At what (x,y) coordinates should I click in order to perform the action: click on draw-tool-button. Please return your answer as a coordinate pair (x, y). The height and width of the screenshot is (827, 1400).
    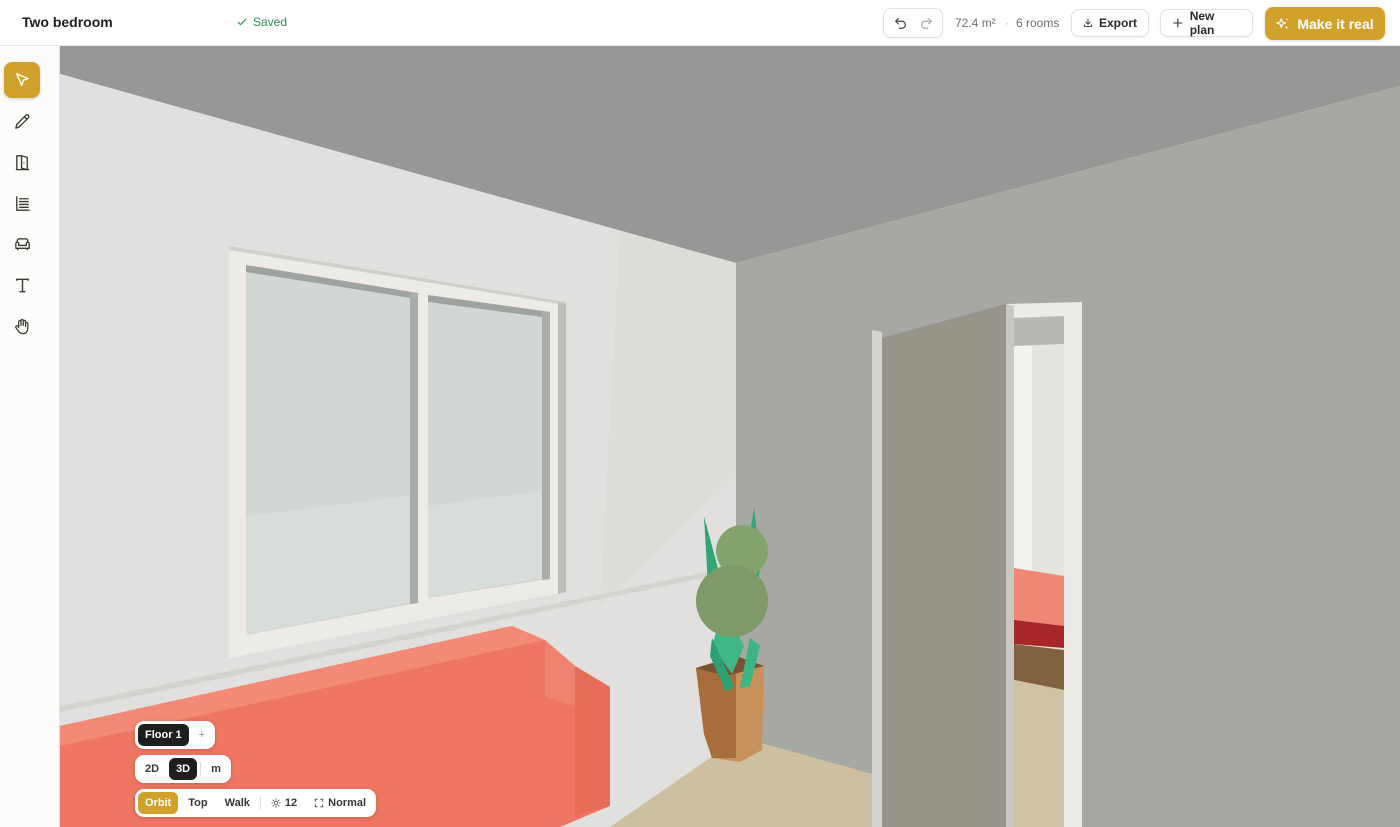
    Looking at the image, I should click on (22, 121).